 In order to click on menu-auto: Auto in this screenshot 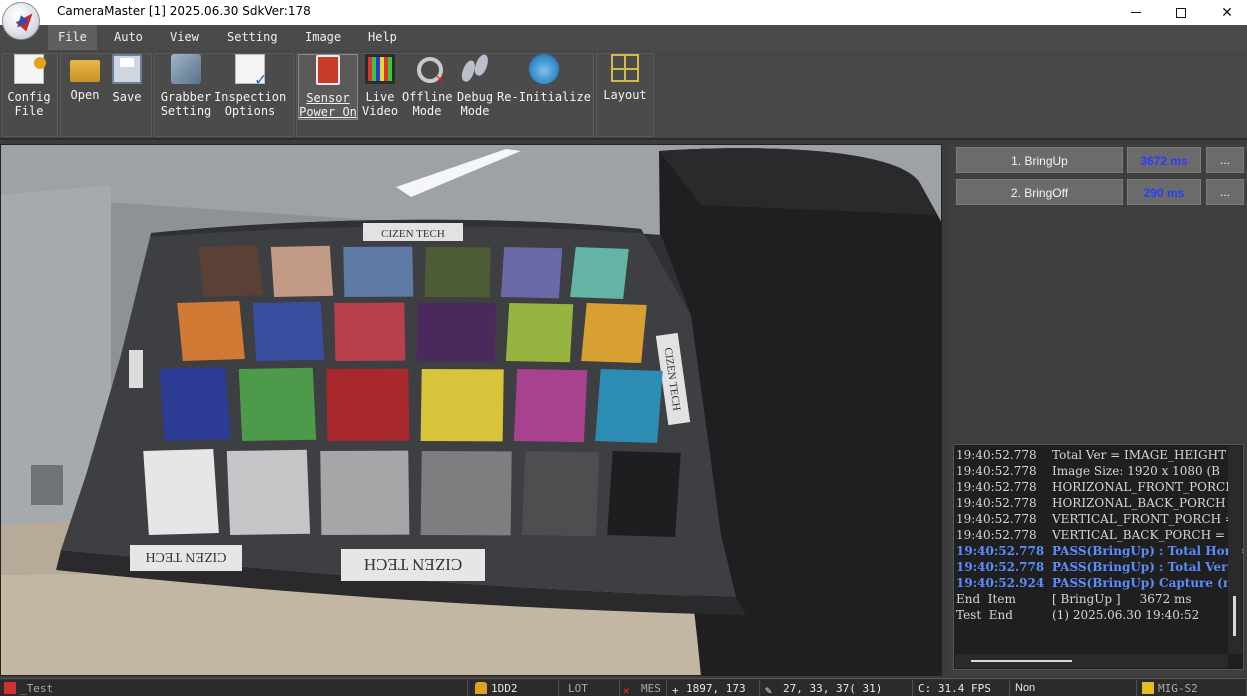, I will do `click(128, 37)`.